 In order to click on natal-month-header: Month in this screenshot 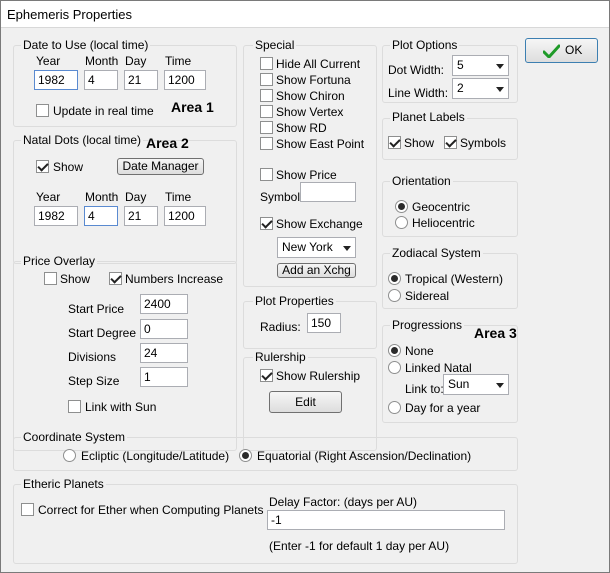, I will do `click(102, 197)`.